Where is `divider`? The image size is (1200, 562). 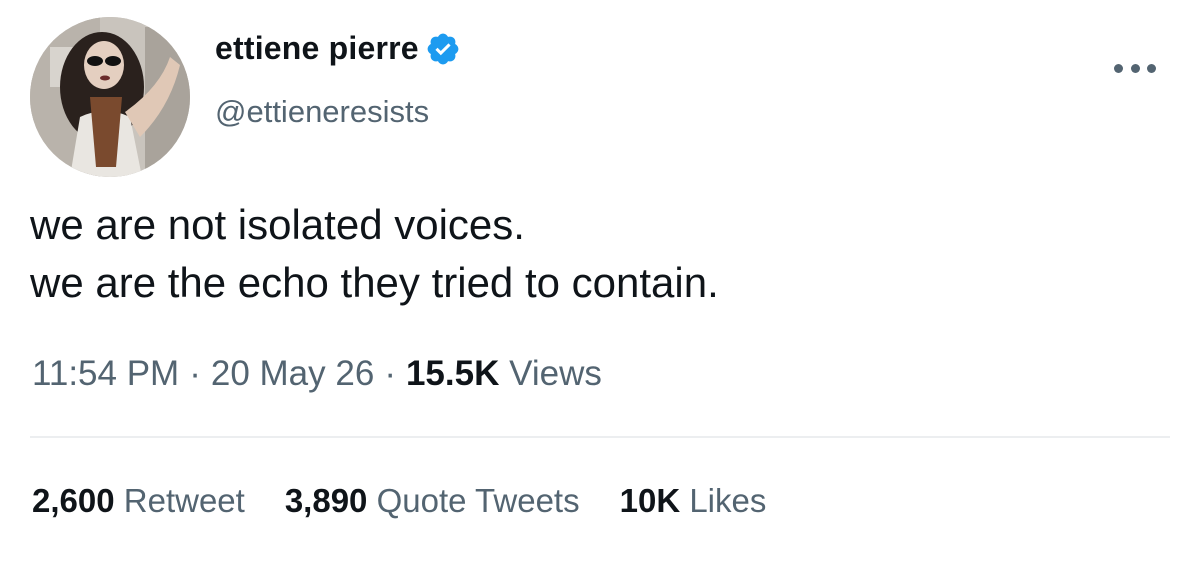
divider is located at coordinates (600, 437).